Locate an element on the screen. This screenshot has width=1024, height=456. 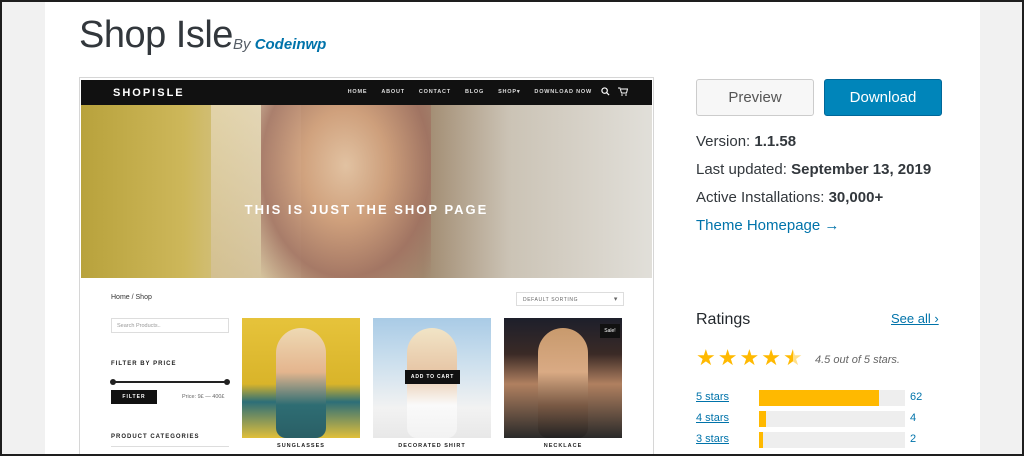
product-card is located at coordinates (301, 378).